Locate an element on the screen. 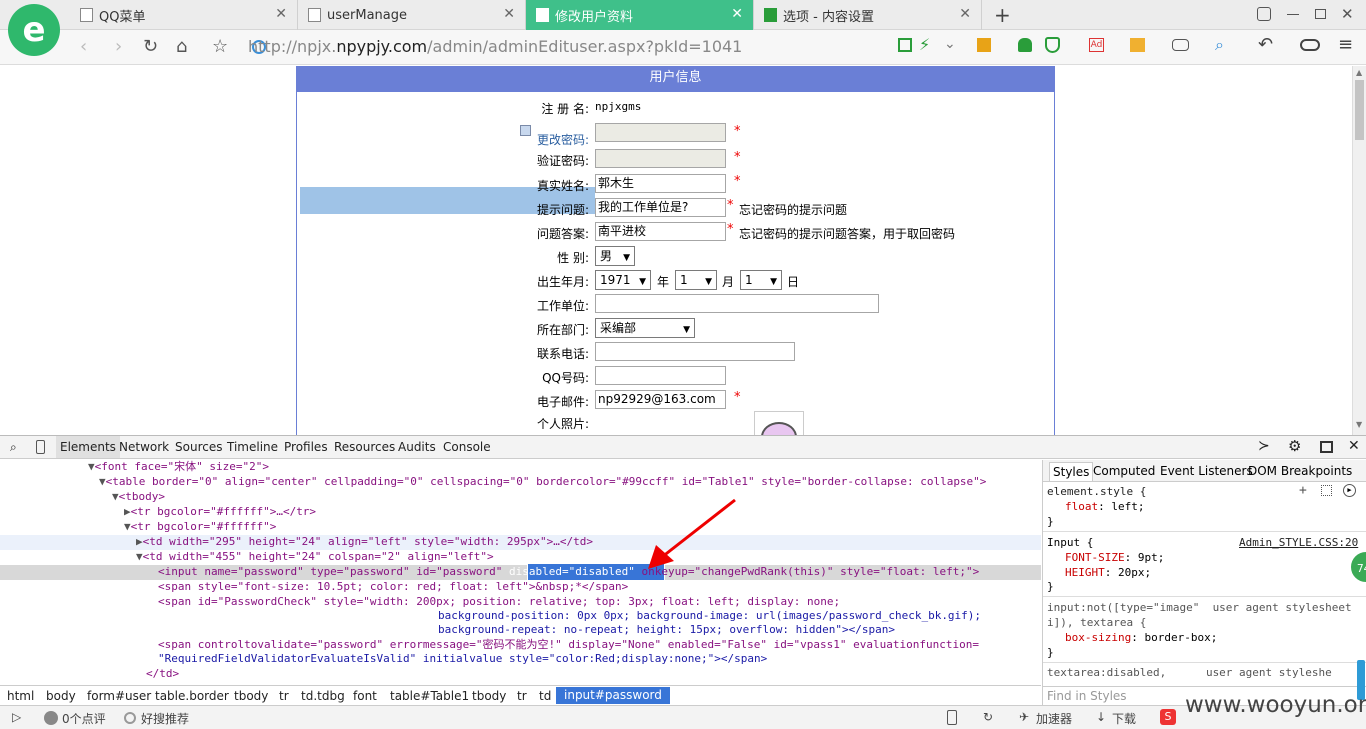 This screenshot has width=1366, height=729. reload-icon: ↻ is located at coordinates (150, 47).